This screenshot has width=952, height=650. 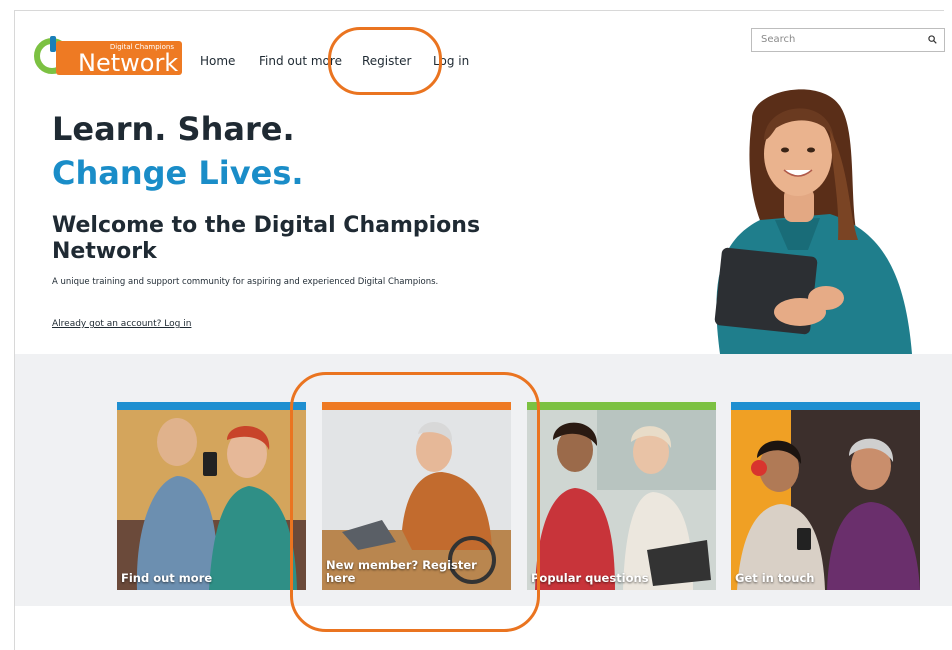 I want to click on hero-woman-image, so click(x=813, y=221).